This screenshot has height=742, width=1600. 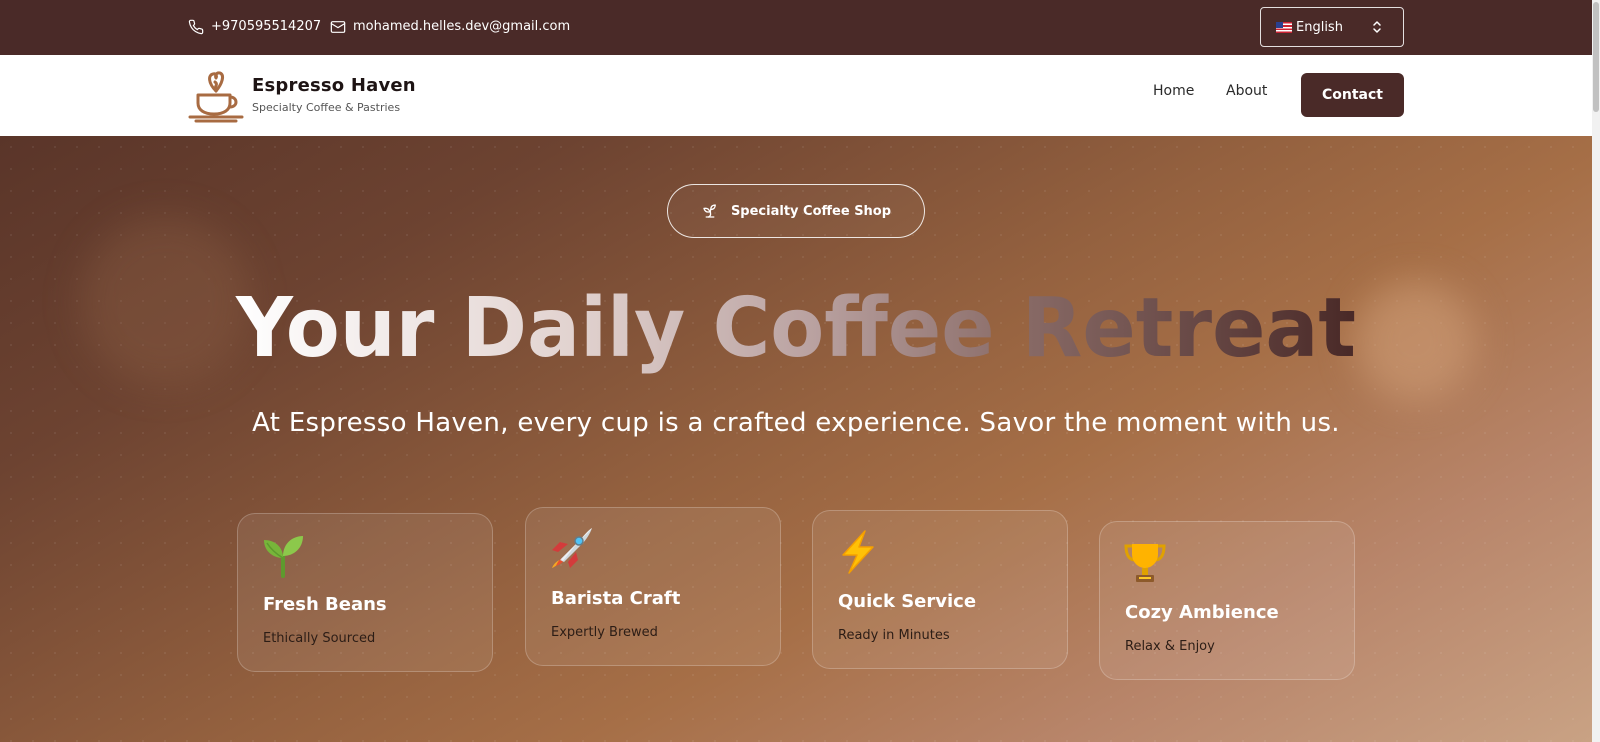 I want to click on language-select: English, so click(x=1332, y=27).